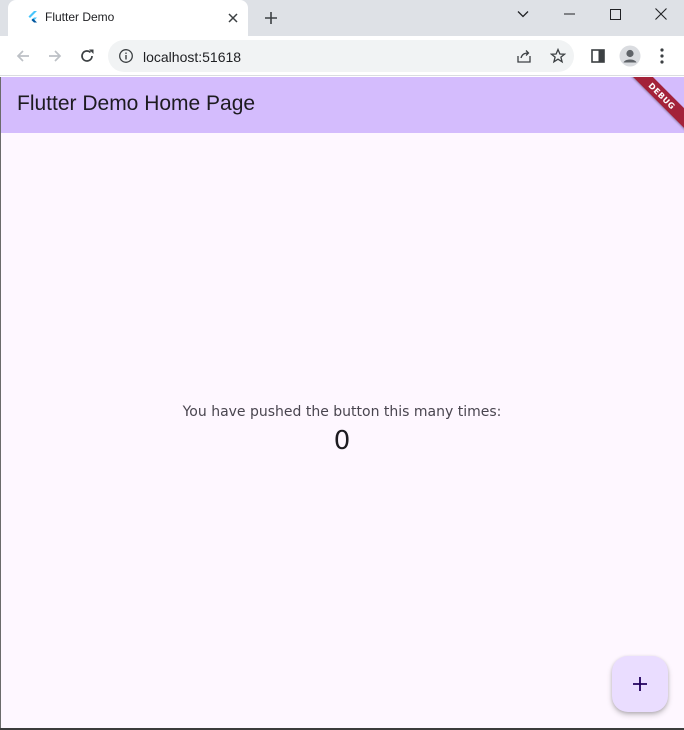 The width and height of the screenshot is (684, 730). What do you see at coordinates (569, 14) in the screenshot?
I see `minimize-icon` at bounding box center [569, 14].